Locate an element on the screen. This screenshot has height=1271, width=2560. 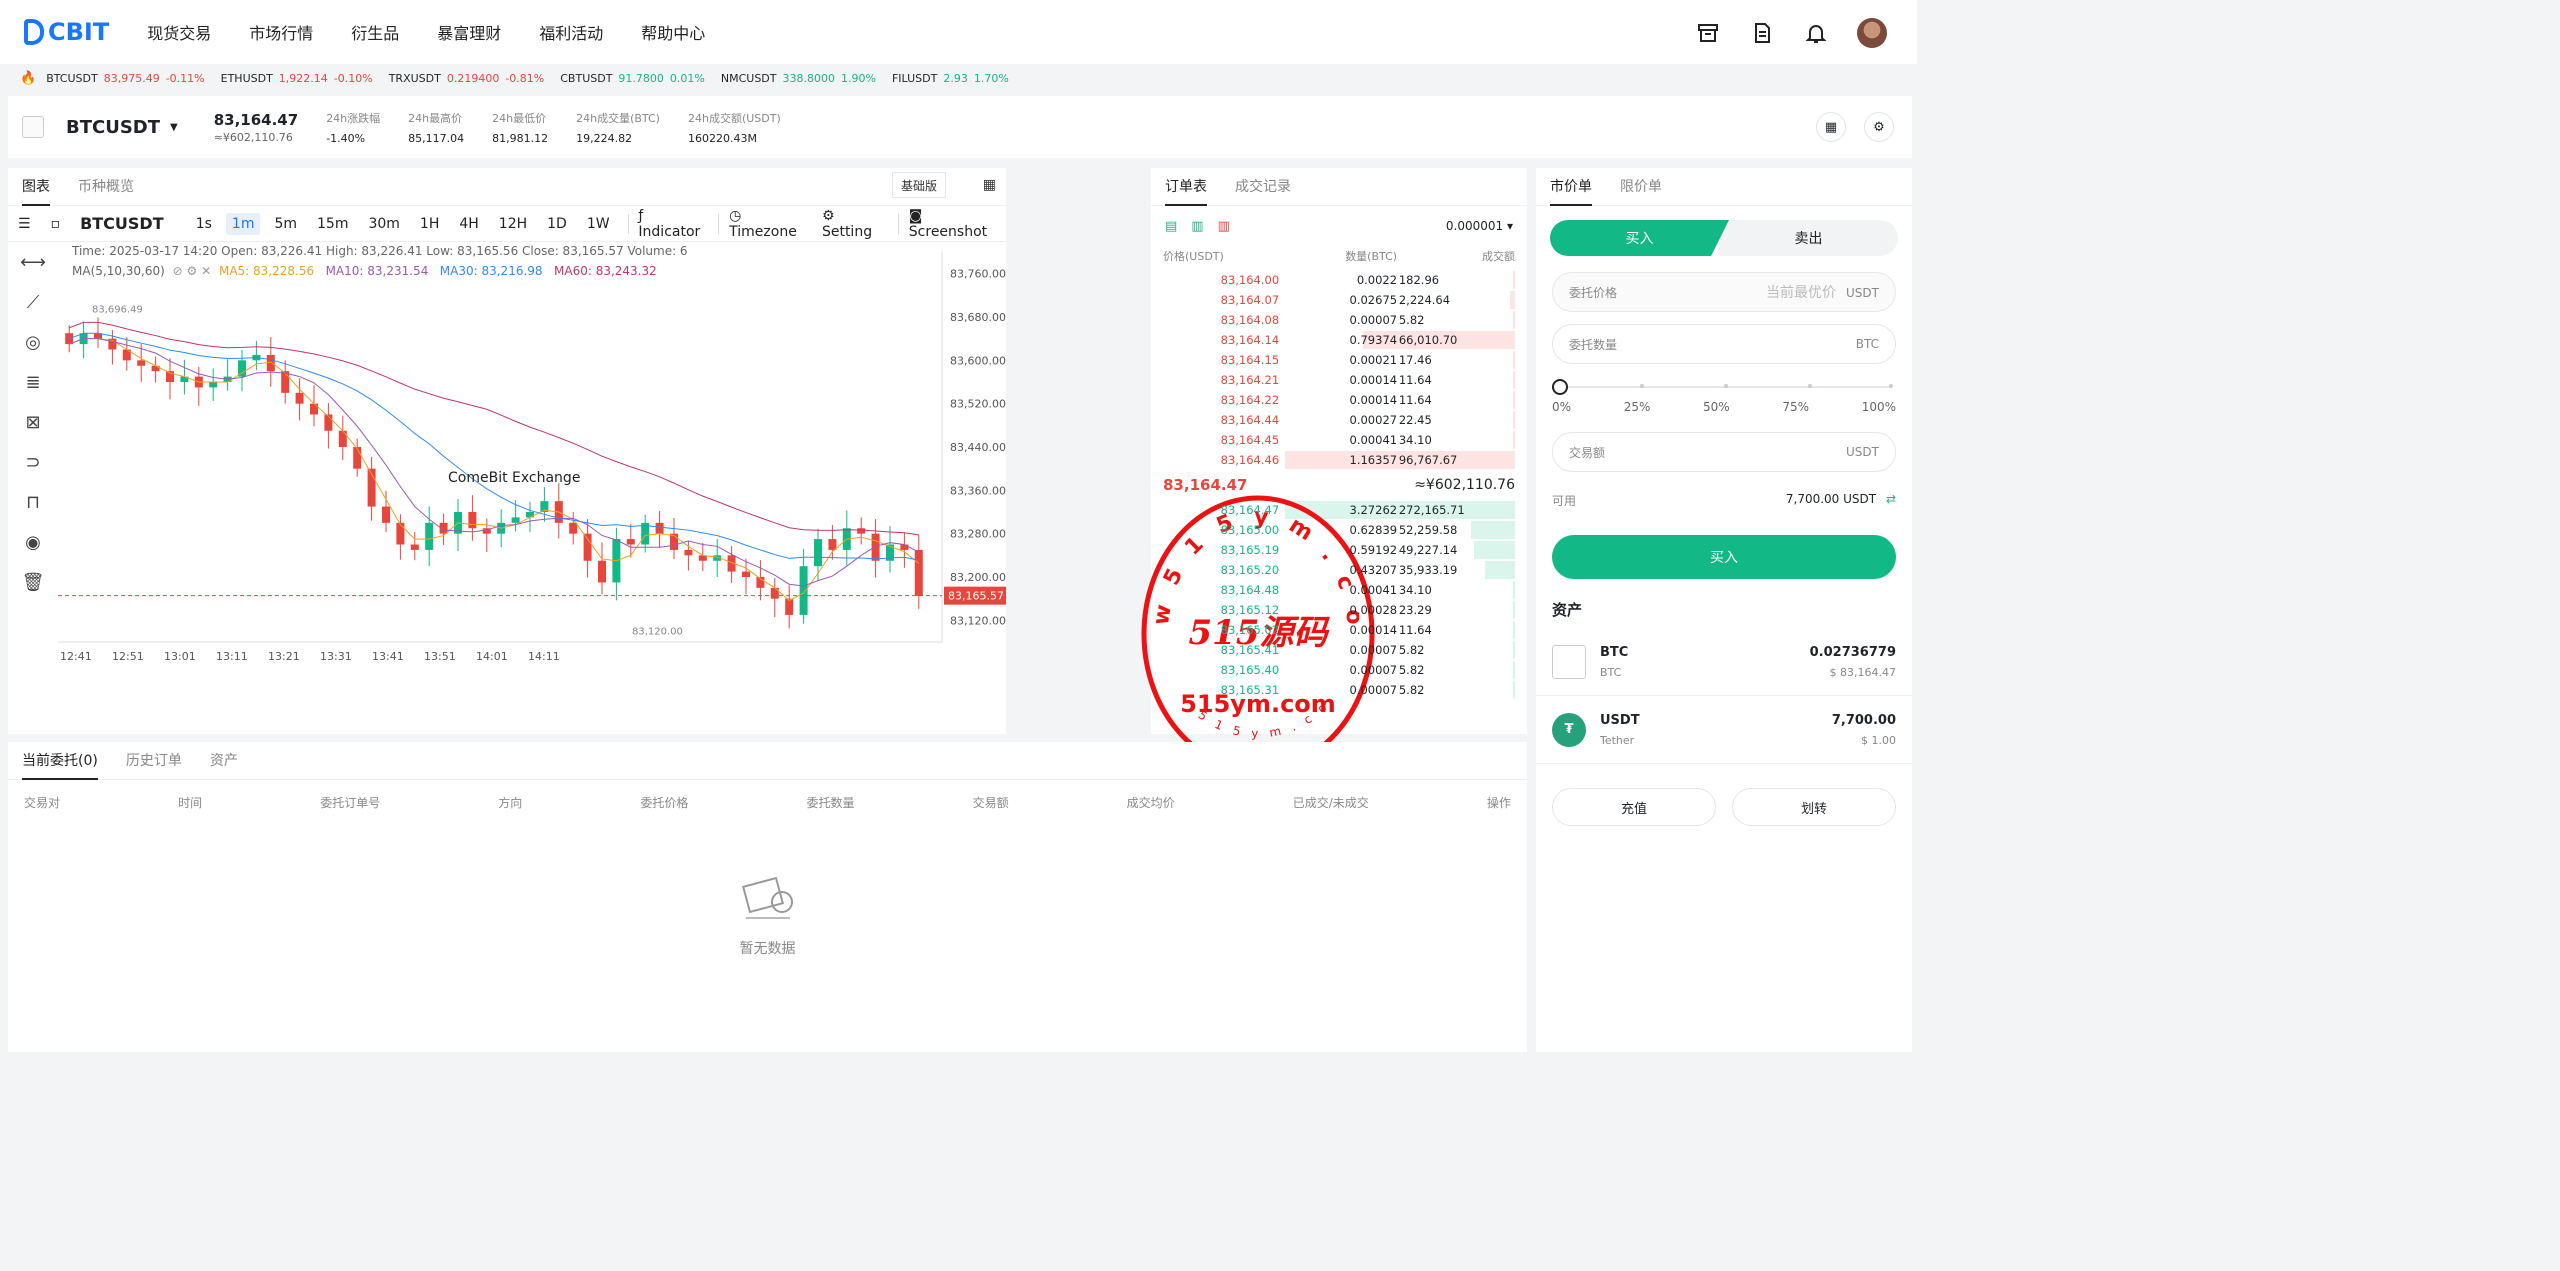
archive-icon is located at coordinates (1708, 33).